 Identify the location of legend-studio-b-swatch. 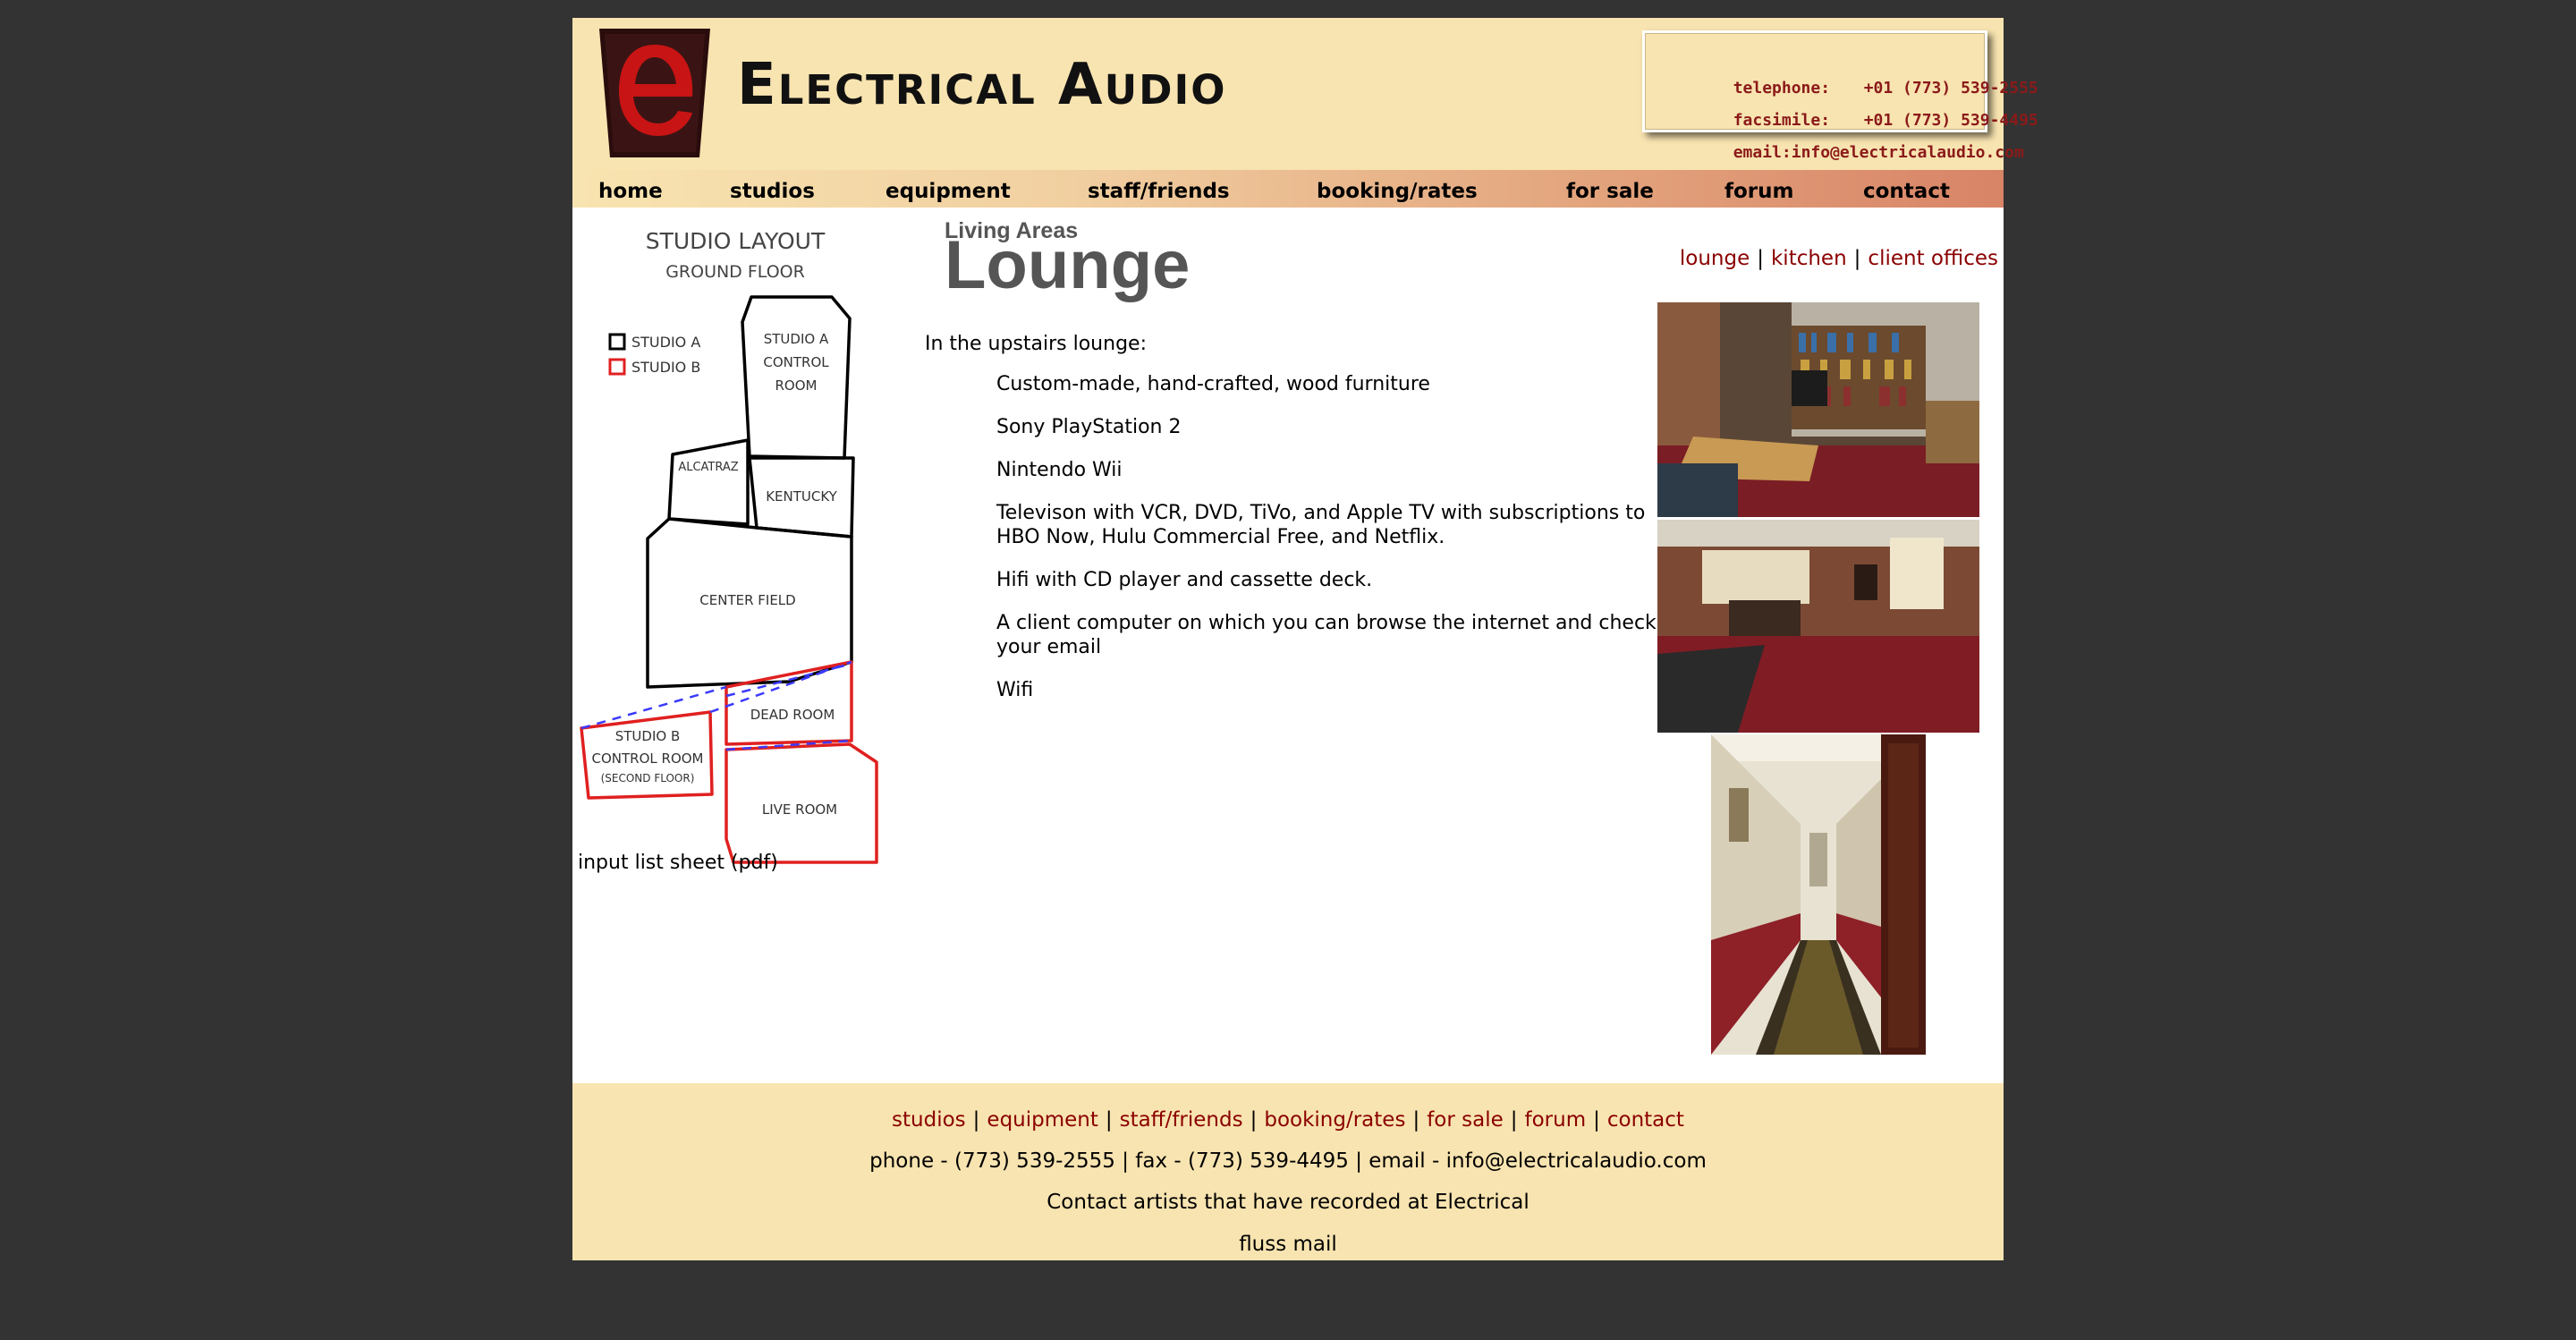
(617, 367).